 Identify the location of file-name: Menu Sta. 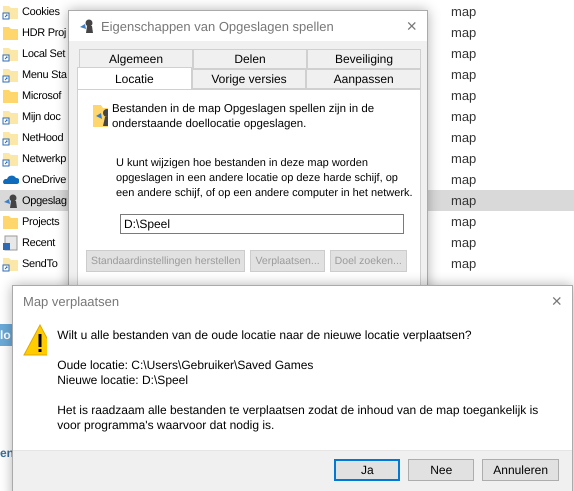
(44, 74).